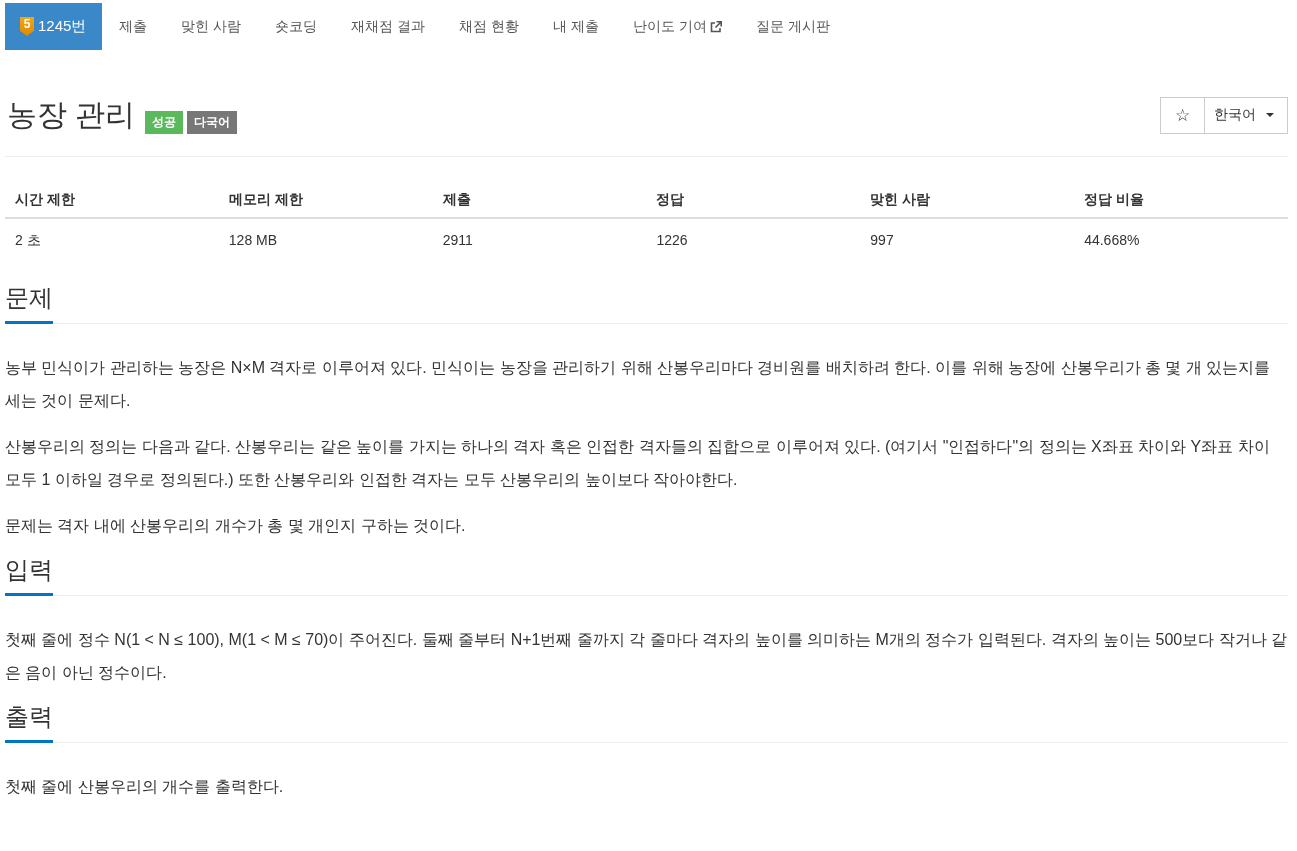 This screenshot has width=1297, height=851. What do you see at coordinates (133, 26) in the screenshot?
I see `nav-tab: 제출` at bounding box center [133, 26].